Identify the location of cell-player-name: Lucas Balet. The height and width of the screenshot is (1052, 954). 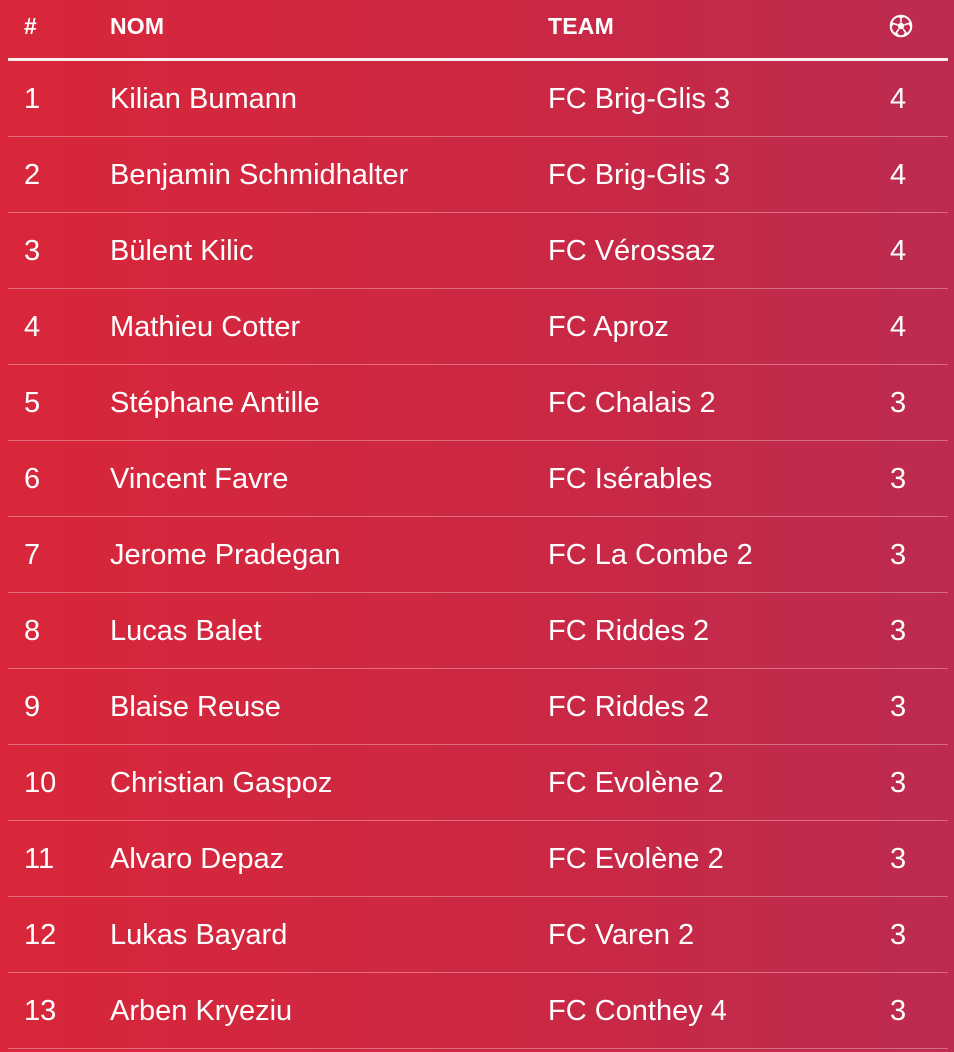
(186, 631).